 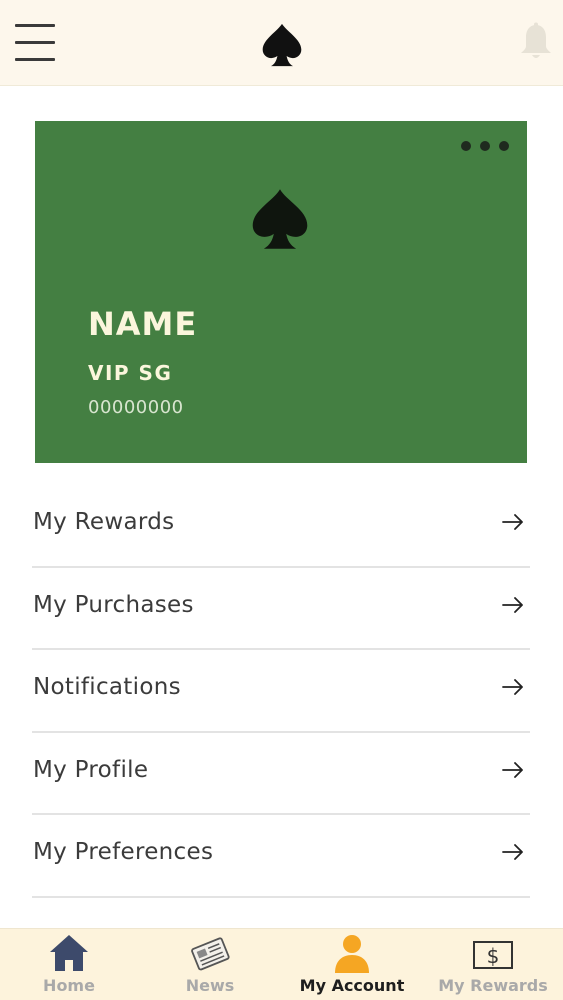 I want to click on home-icon, so click(x=69, y=953).